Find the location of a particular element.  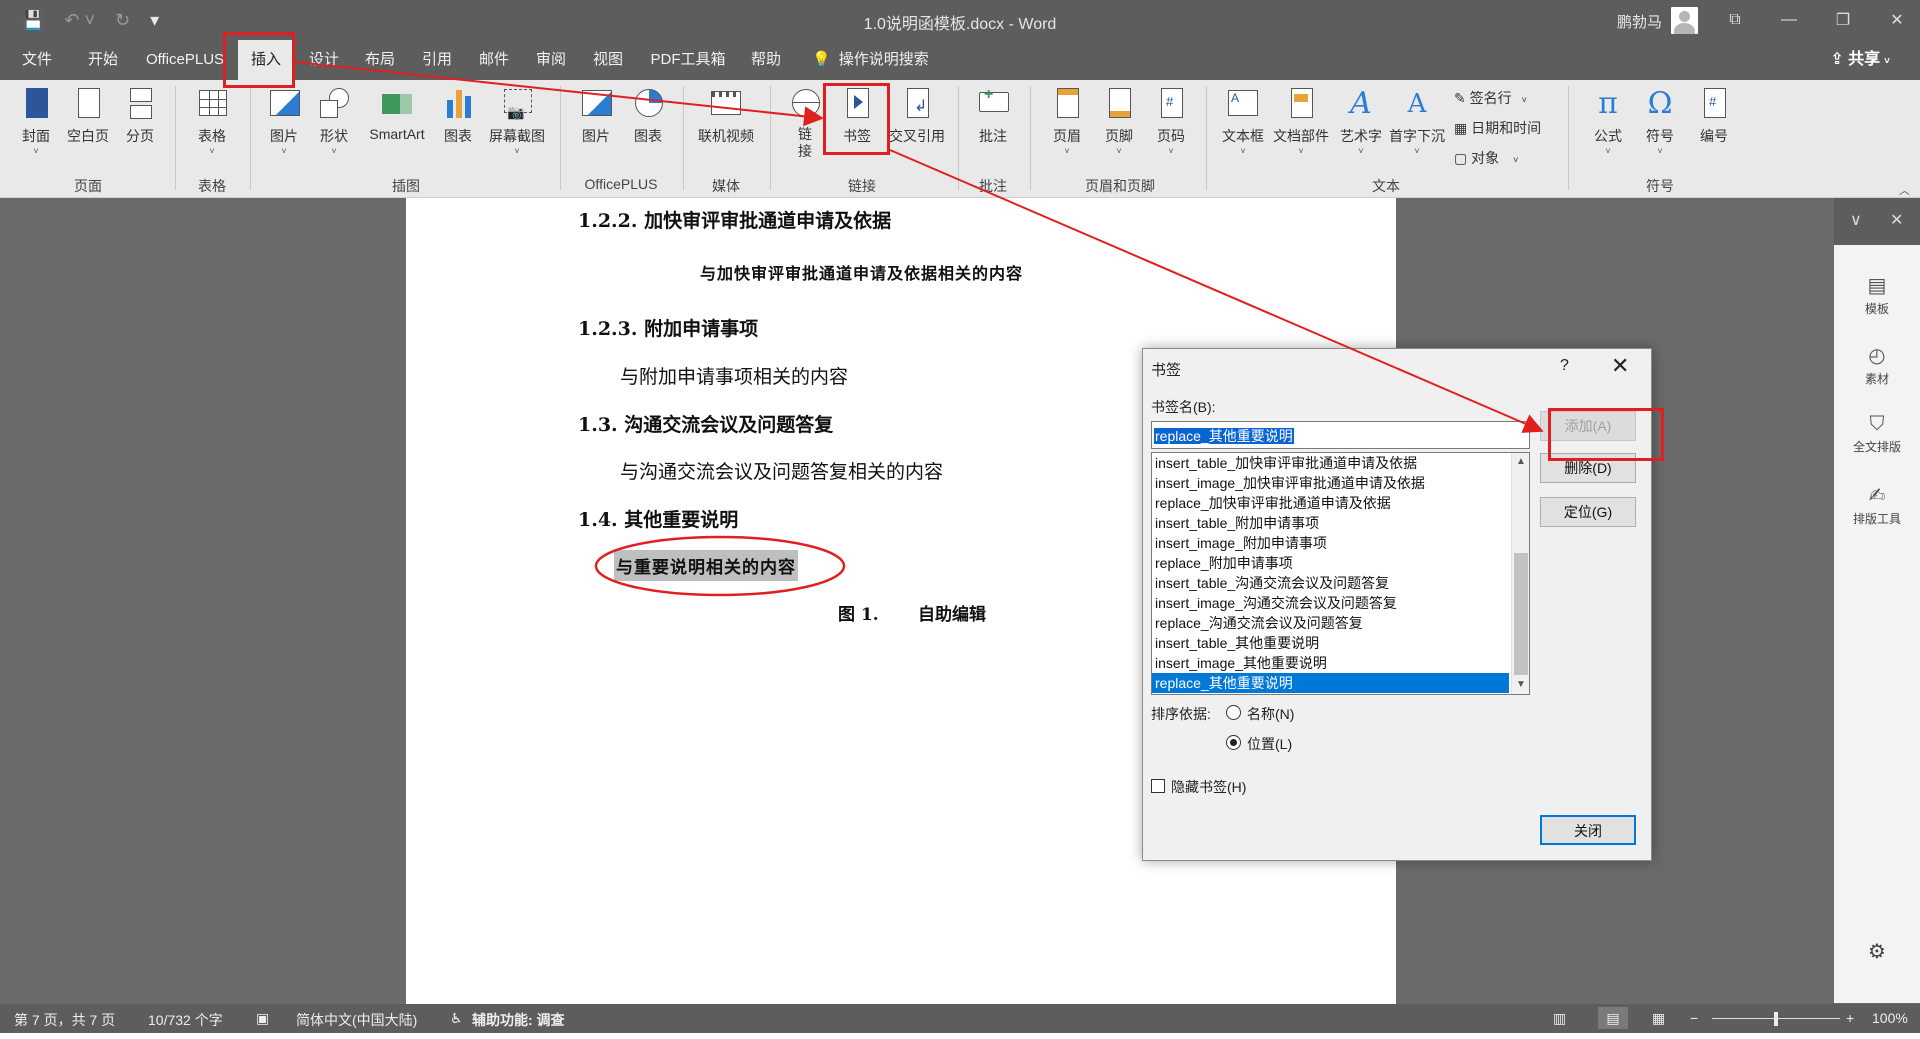

smartart-button: SmartArt is located at coordinates (397, 114).